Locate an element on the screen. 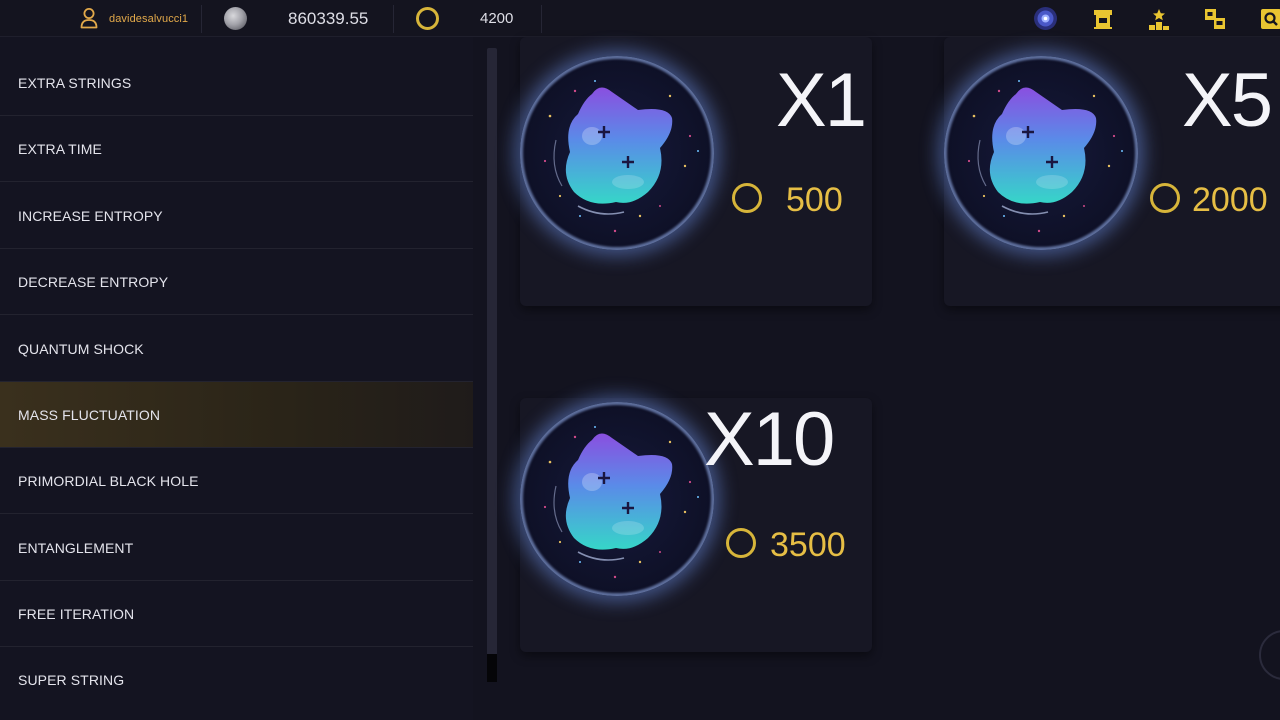 This screenshot has height=720, width=1280. username: davidesalvucci1 is located at coordinates (148, 18).